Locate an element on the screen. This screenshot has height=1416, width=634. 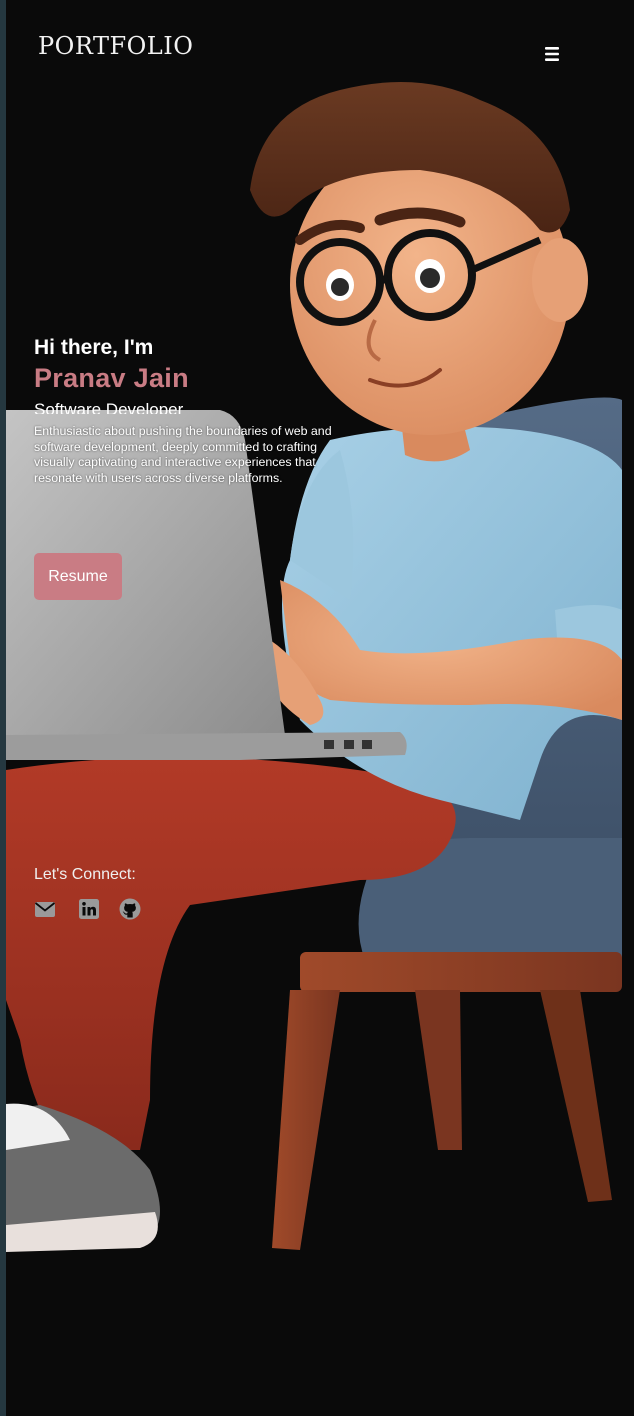
hamburger-menu-icon is located at coordinates (552, 54).